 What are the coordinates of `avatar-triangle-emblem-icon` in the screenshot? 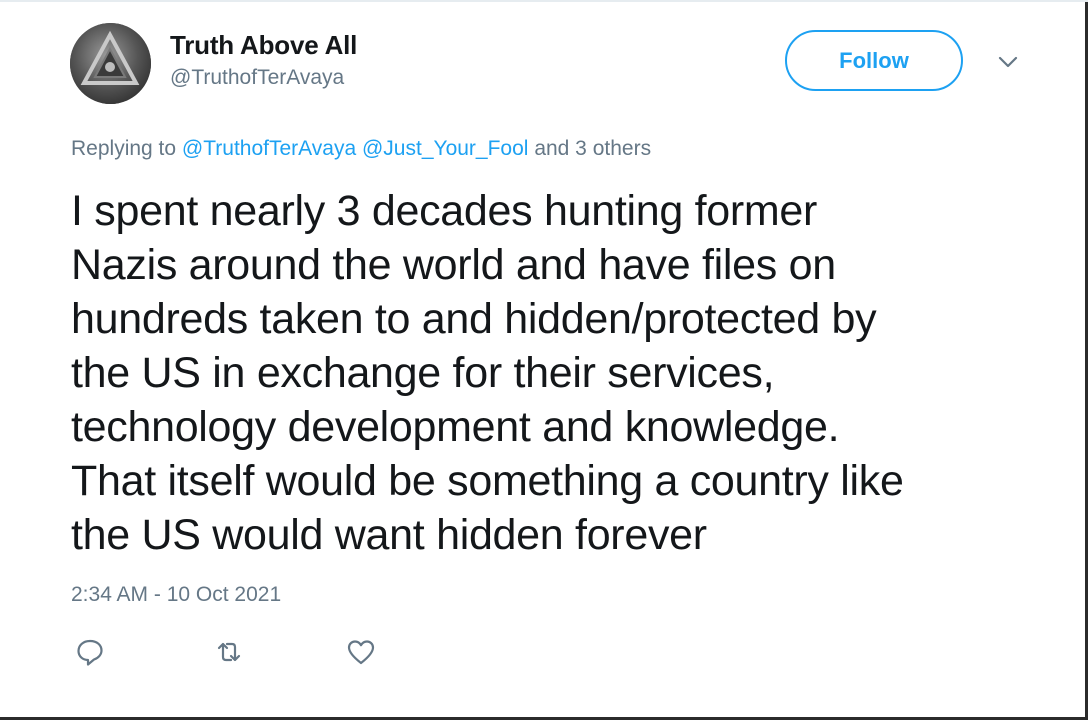 It's located at (110, 63).